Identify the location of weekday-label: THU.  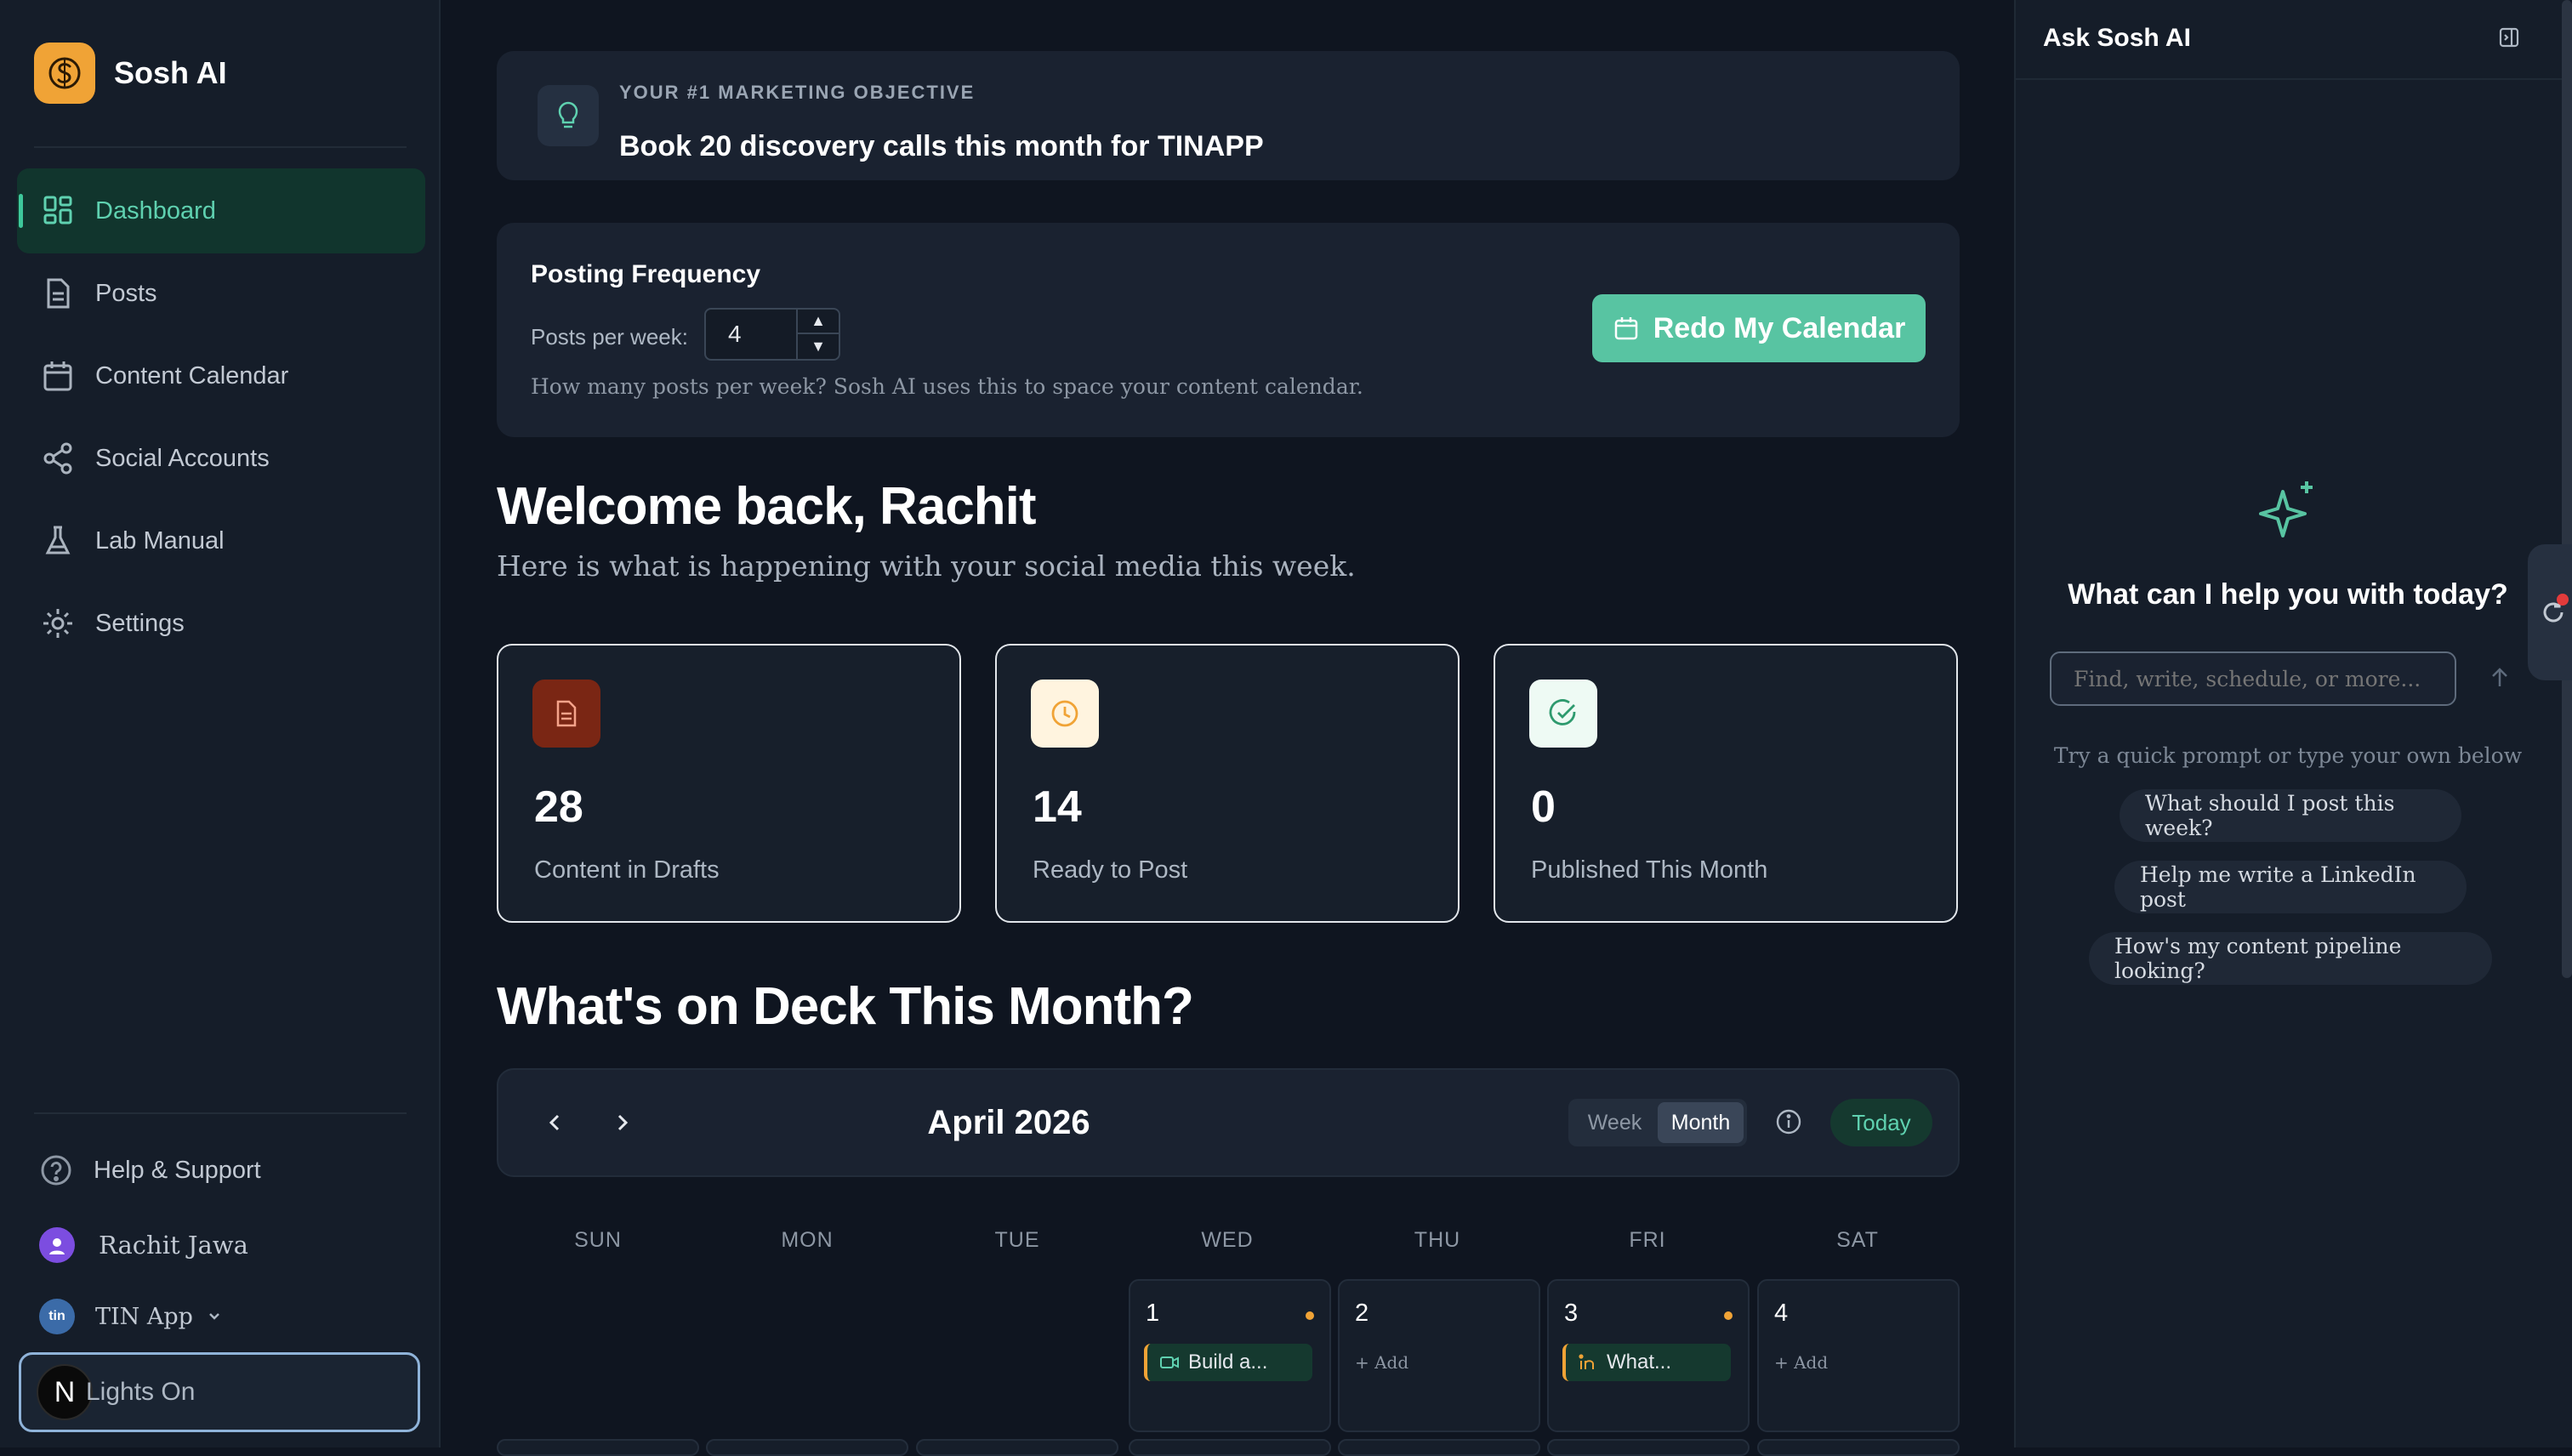
(1438, 1240).